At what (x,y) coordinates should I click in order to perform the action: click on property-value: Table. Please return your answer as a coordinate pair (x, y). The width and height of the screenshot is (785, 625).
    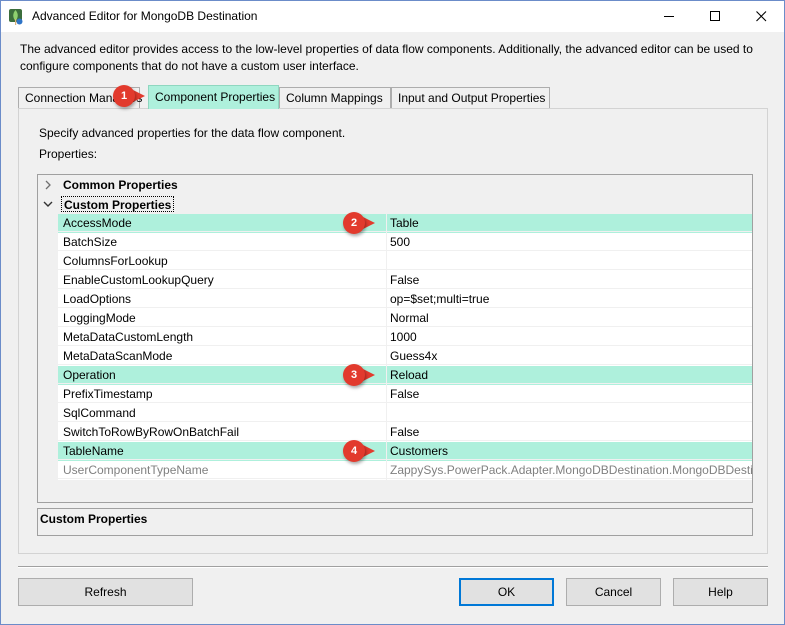
    Looking at the image, I should click on (569, 223).